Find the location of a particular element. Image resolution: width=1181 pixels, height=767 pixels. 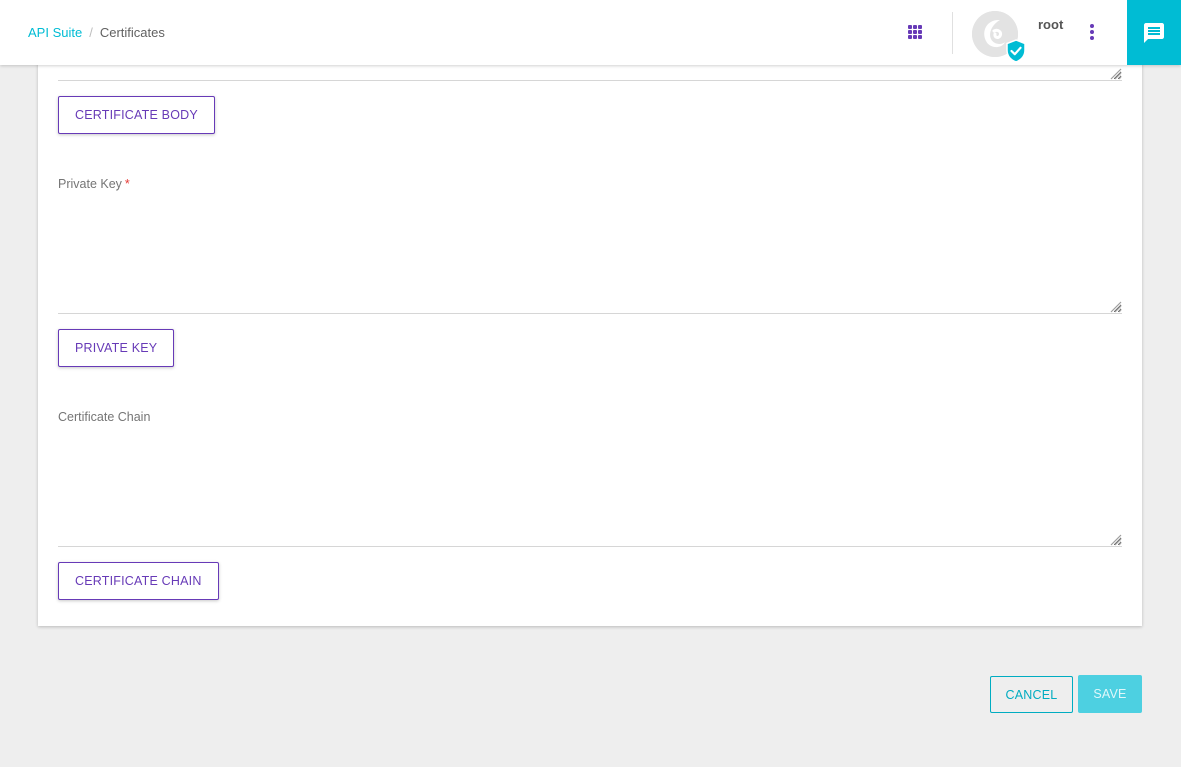

private-key-upload-button: PRIVATE KEY is located at coordinates (116, 348).